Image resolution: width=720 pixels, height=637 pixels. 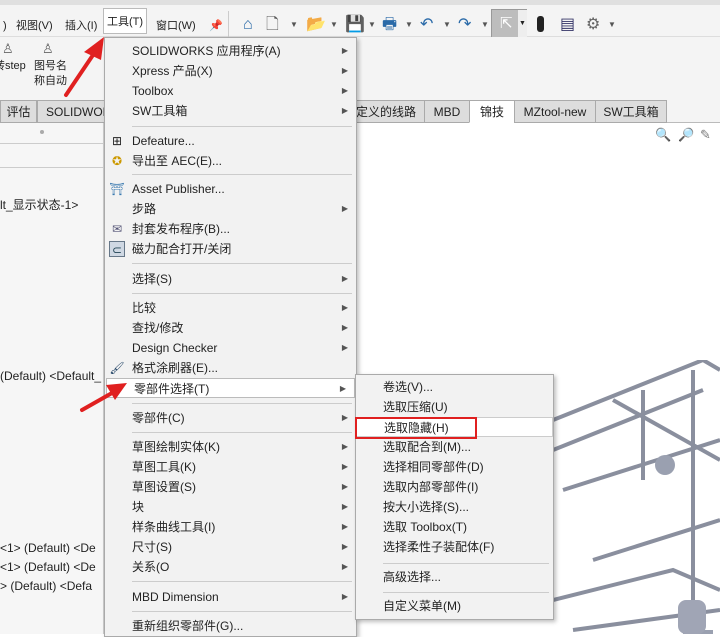 What do you see at coordinates (230, 487) in the screenshot?
I see `menu-item-sketch-settings: 草图设置(S) ▶` at bounding box center [230, 487].